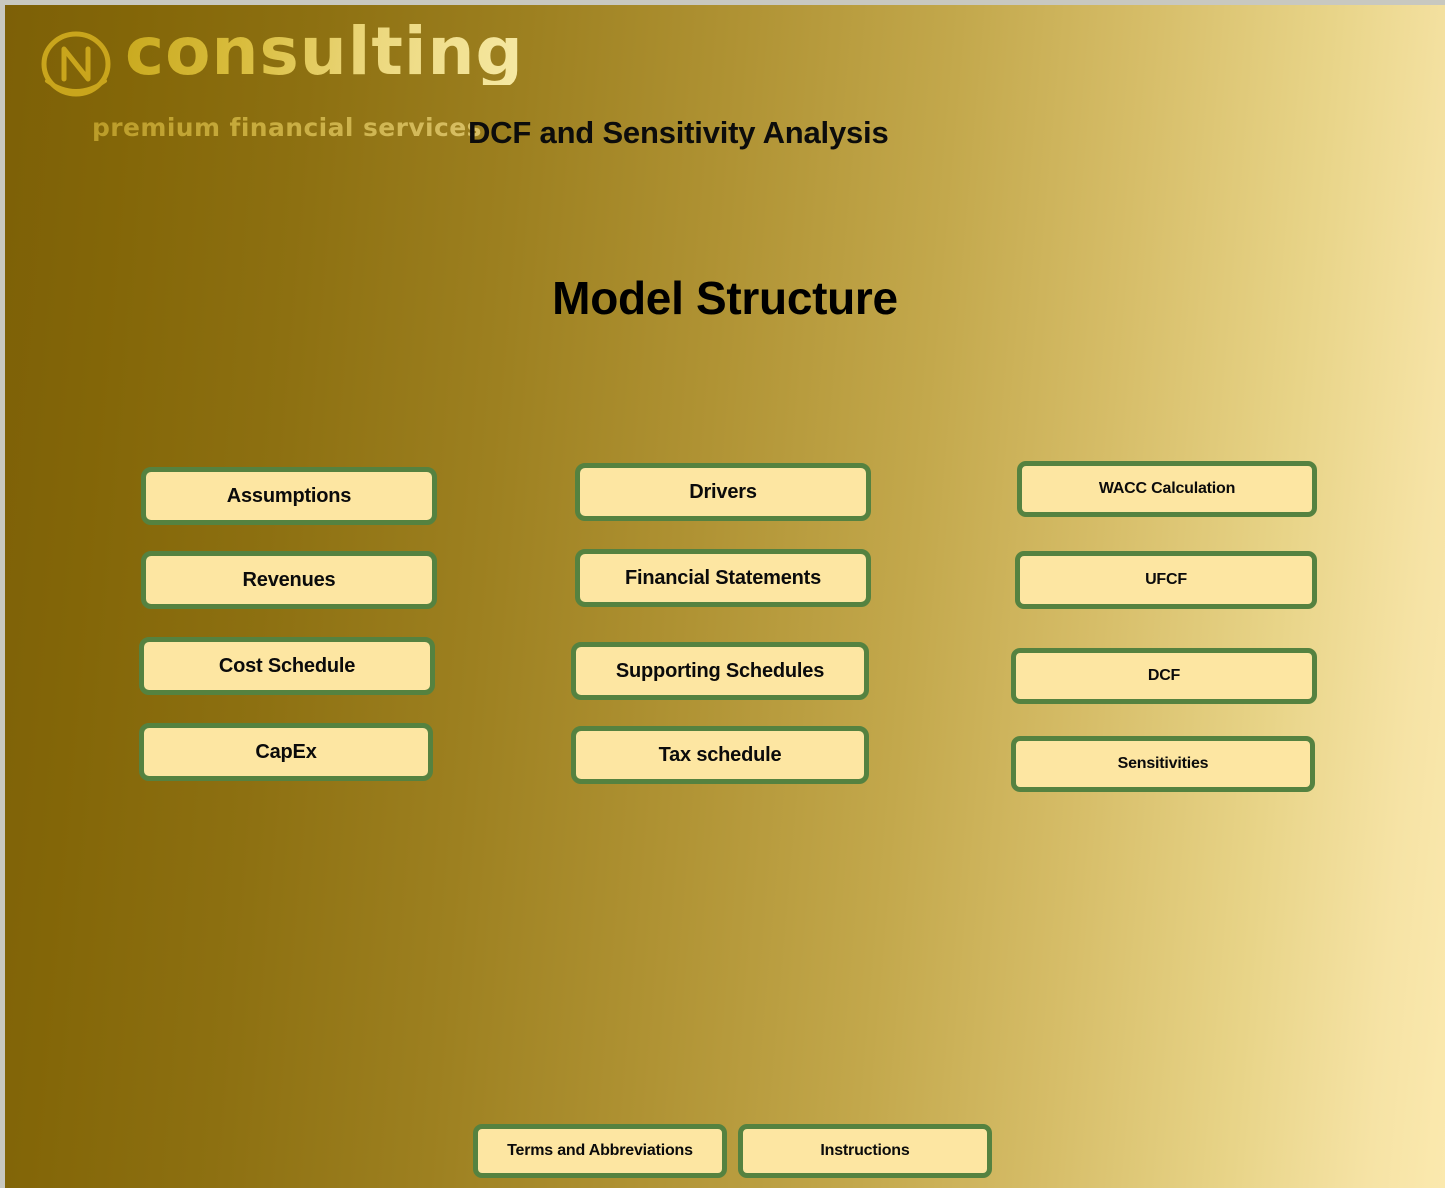 The width and height of the screenshot is (1445, 1188). What do you see at coordinates (1164, 676) in the screenshot?
I see `nav-button-dcf: DCF` at bounding box center [1164, 676].